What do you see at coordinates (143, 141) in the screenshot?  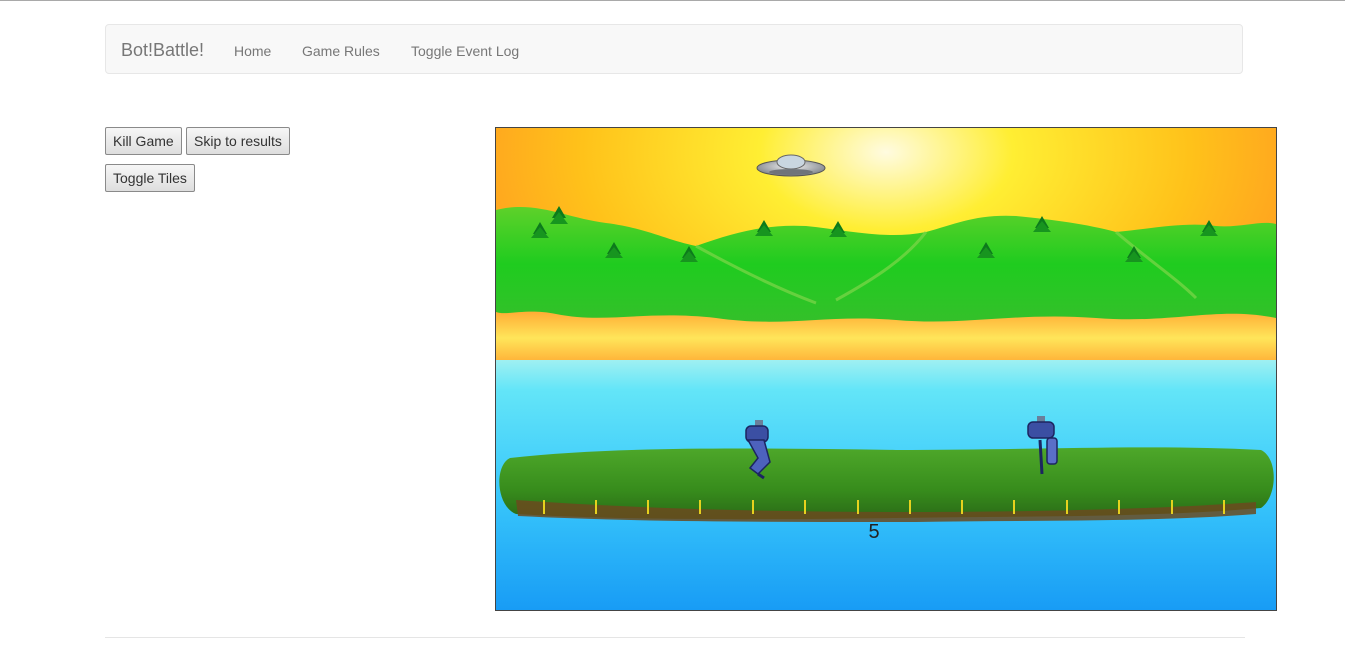 I see `kill-game-button: Kill Game` at bounding box center [143, 141].